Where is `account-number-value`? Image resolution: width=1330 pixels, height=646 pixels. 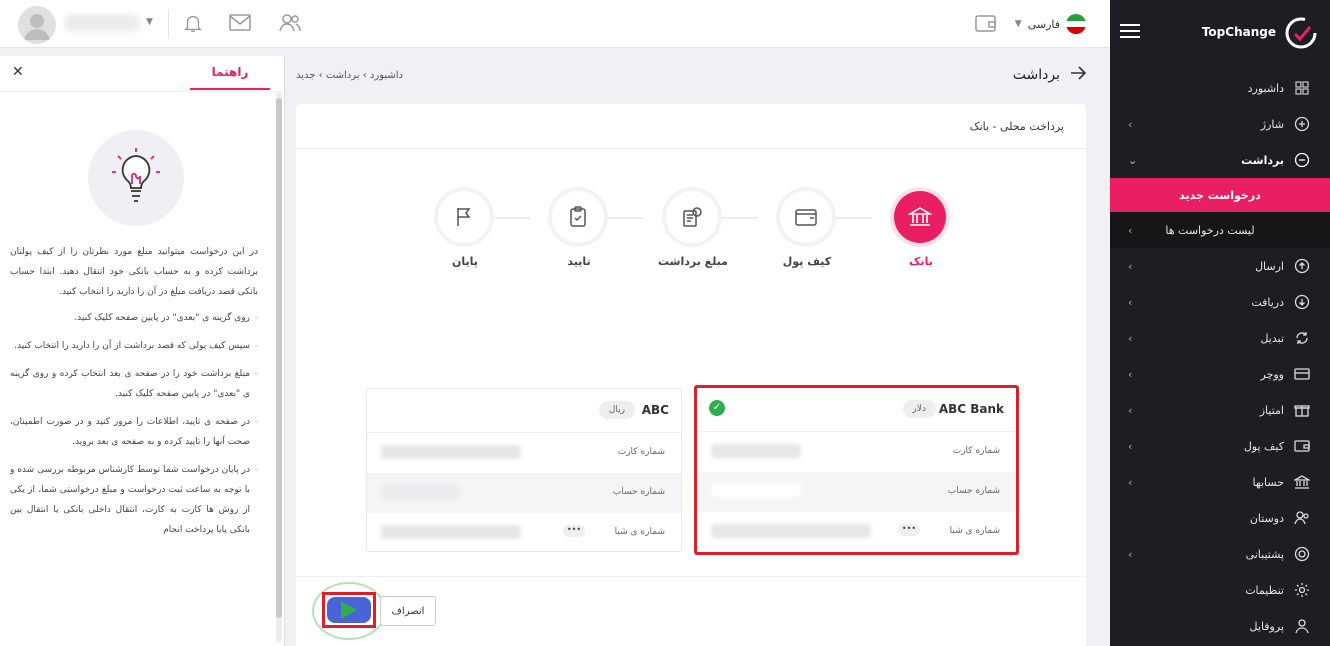 account-number-value is located at coordinates (421, 492).